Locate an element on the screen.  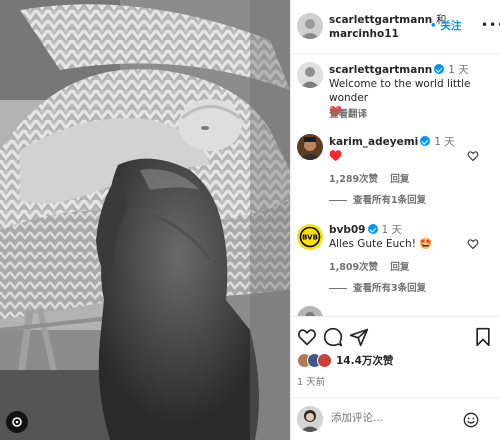
current-user-avatar is located at coordinates (310, 419).